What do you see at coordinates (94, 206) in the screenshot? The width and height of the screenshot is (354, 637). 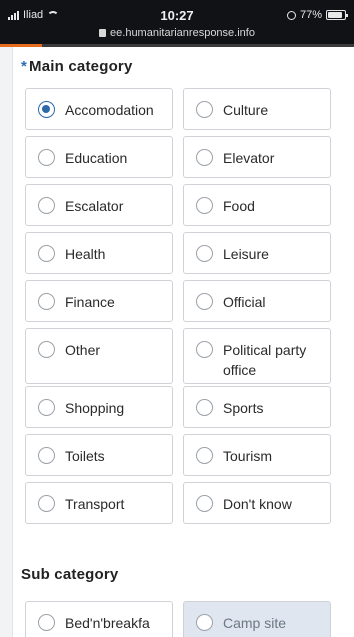 I see `option-label: Escalator` at bounding box center [94, 206].